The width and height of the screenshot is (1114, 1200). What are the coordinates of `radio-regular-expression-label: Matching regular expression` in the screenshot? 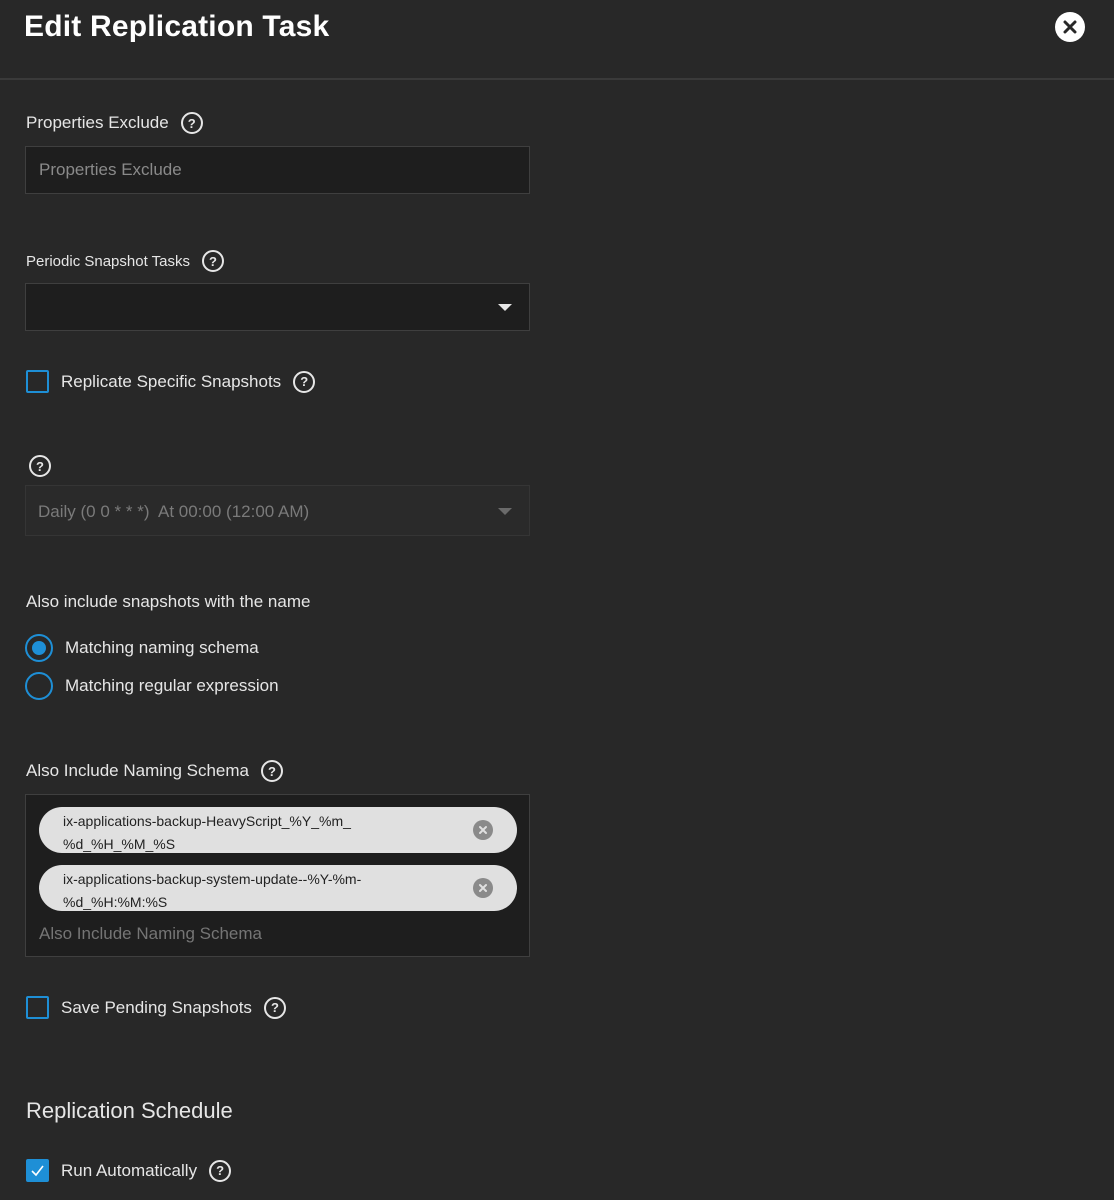 It's located at (172, 685).